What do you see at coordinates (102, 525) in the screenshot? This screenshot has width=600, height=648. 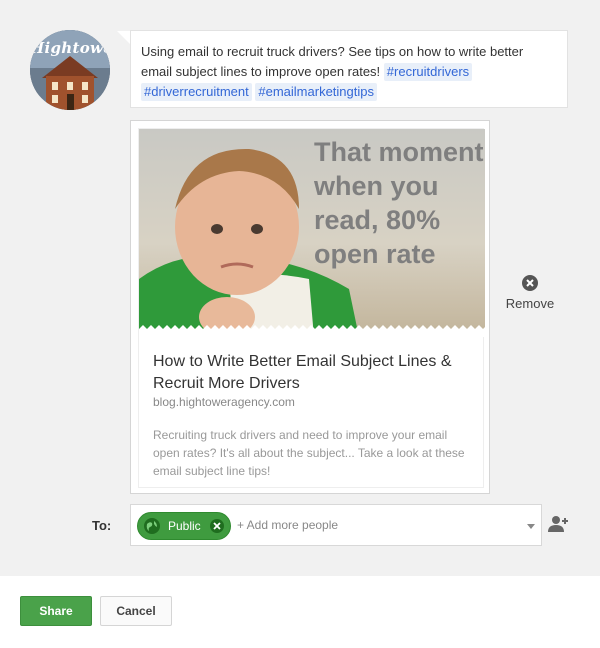 I see `to-label: To:` at bounding box center [102, 525].